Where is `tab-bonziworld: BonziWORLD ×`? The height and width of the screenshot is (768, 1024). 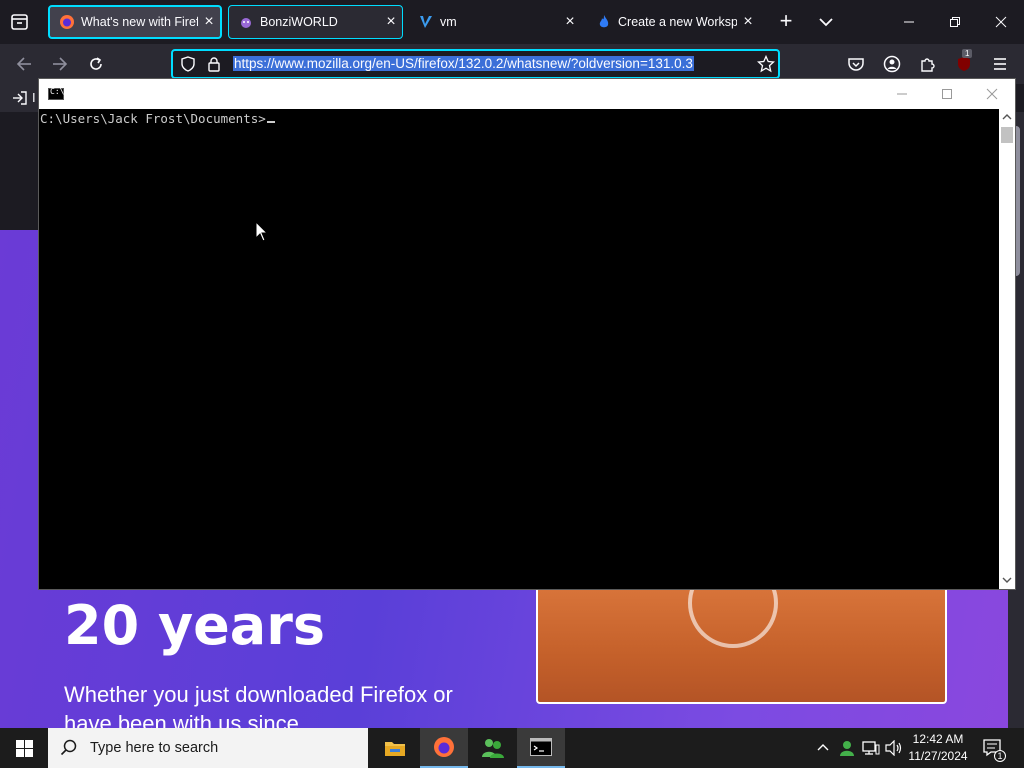 tab-bonziworld: BonziWORLD × is located at coordinates (315, 22).